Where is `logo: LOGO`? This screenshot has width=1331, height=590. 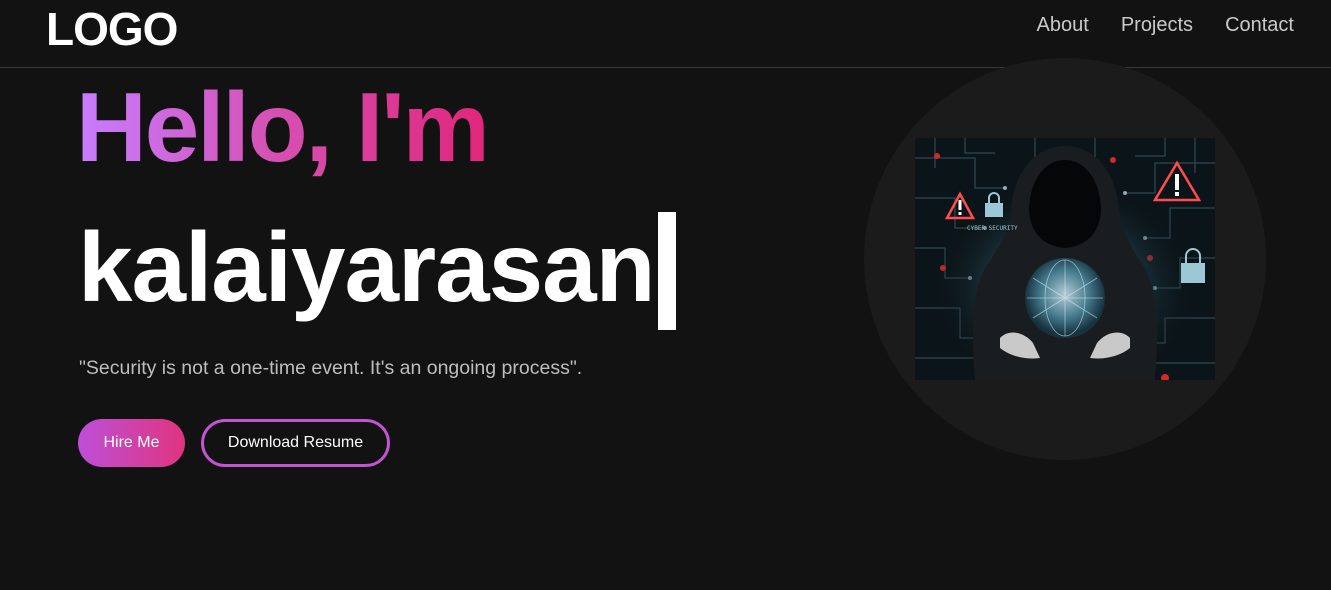
logo: LOGO is located at coordinates (112, 29).